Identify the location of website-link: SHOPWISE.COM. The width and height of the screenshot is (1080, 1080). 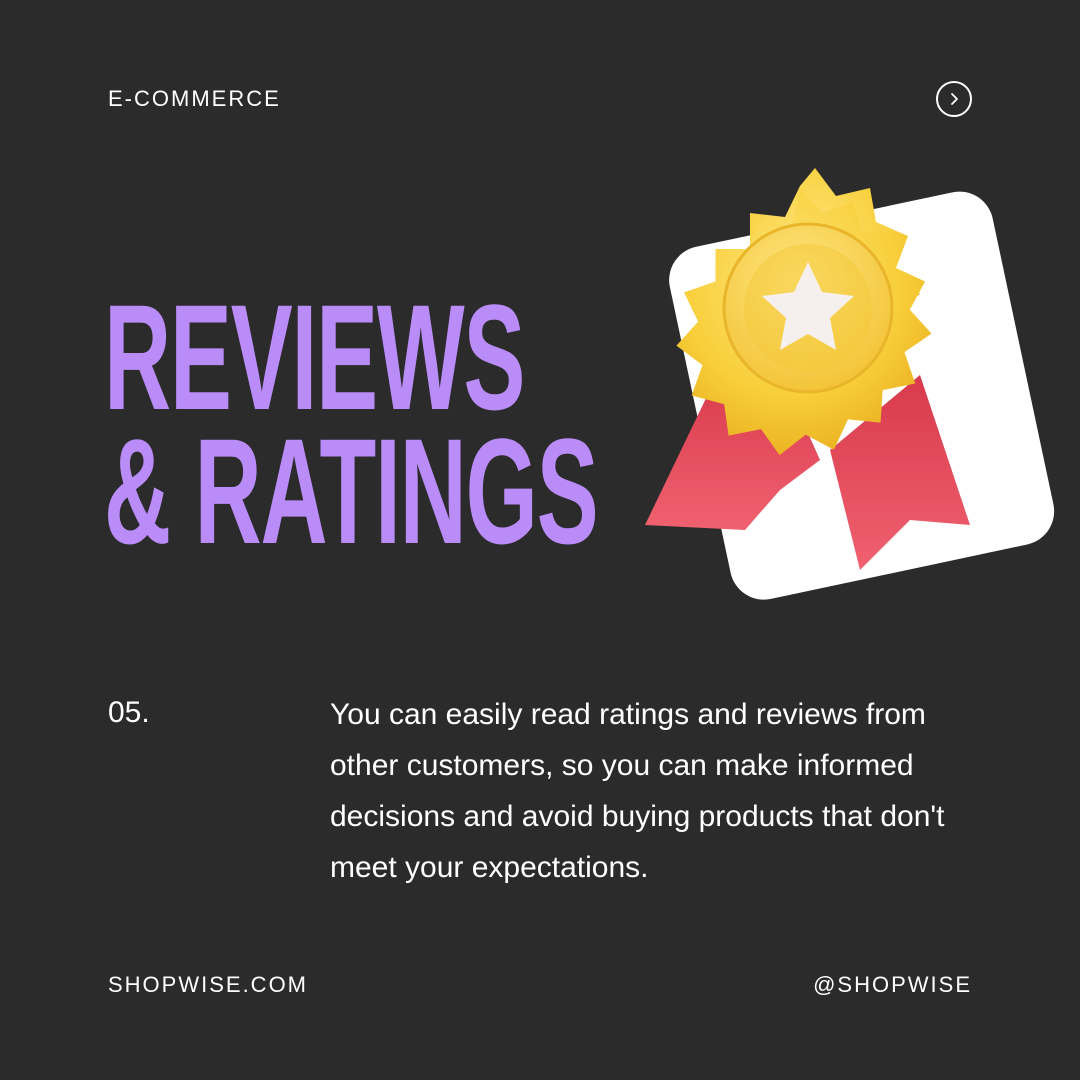
(208, 985).